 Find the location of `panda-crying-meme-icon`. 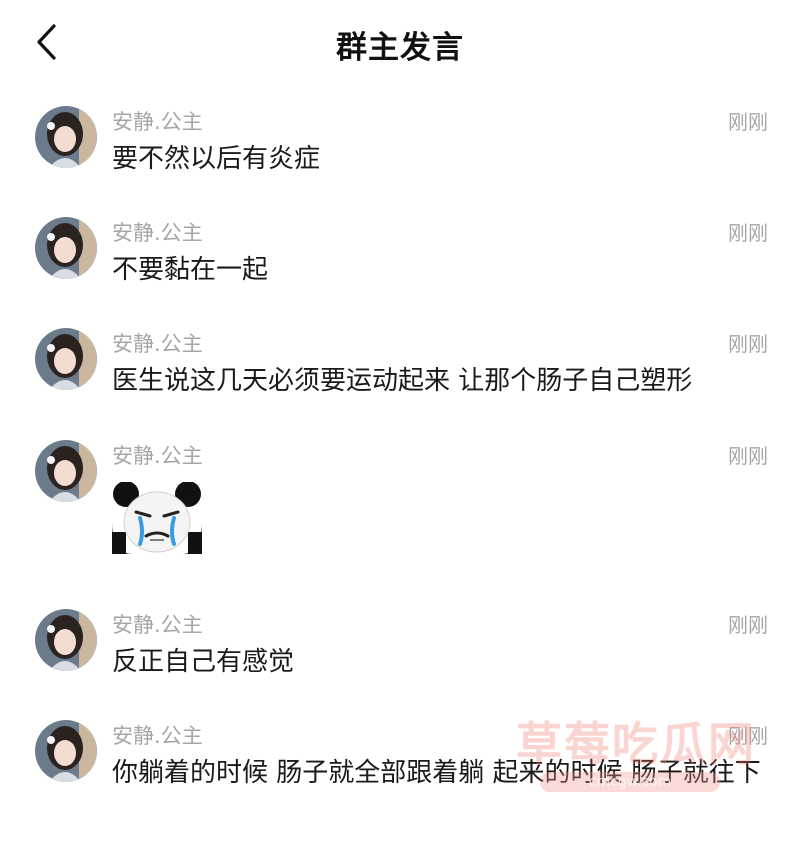

panda-crying-meme-icon is located at coordinates (157, 517).